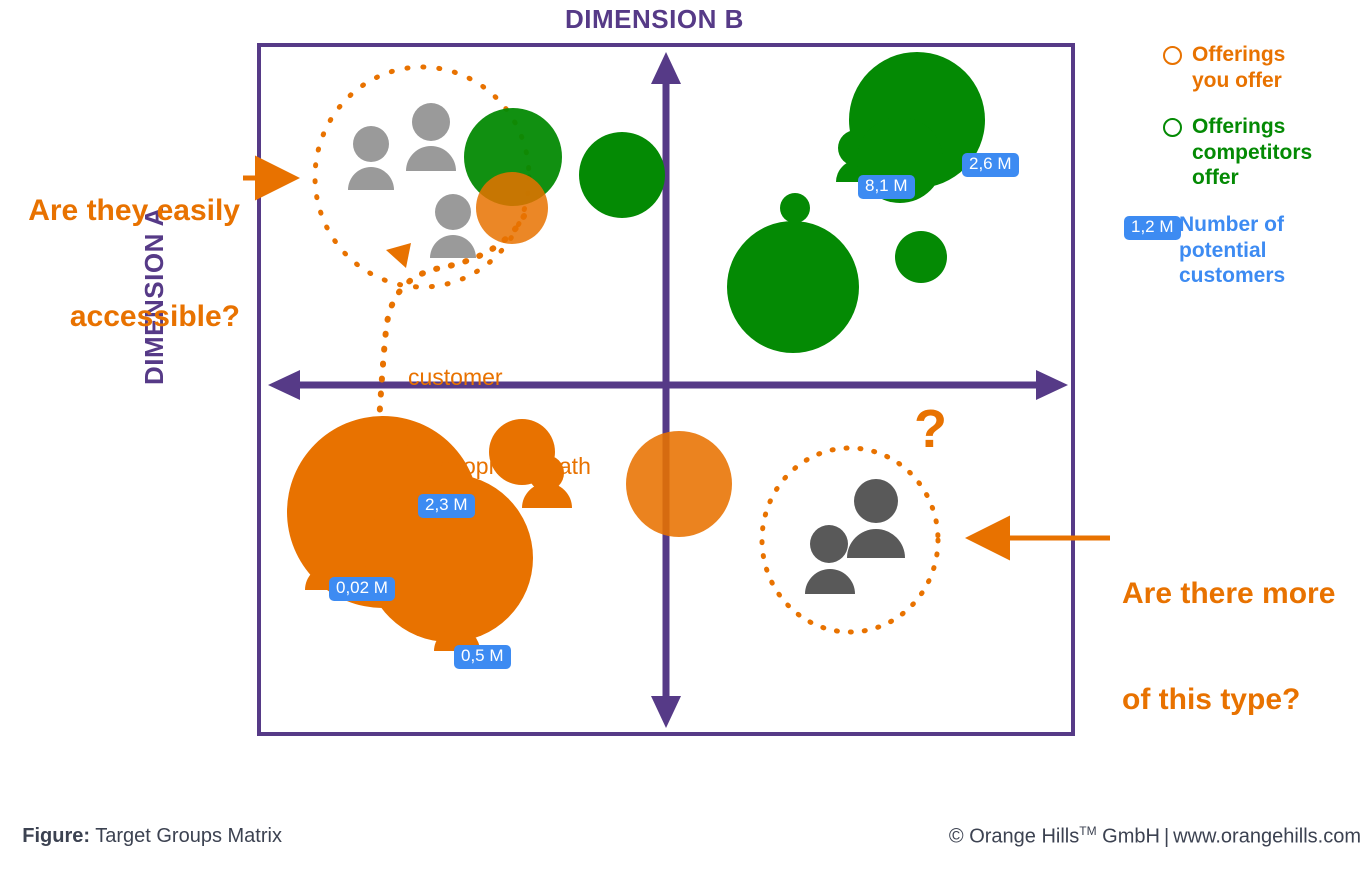  I want to click on legend-item-competitor-offerings: Offerings competitors offer, so click(1256, 152).